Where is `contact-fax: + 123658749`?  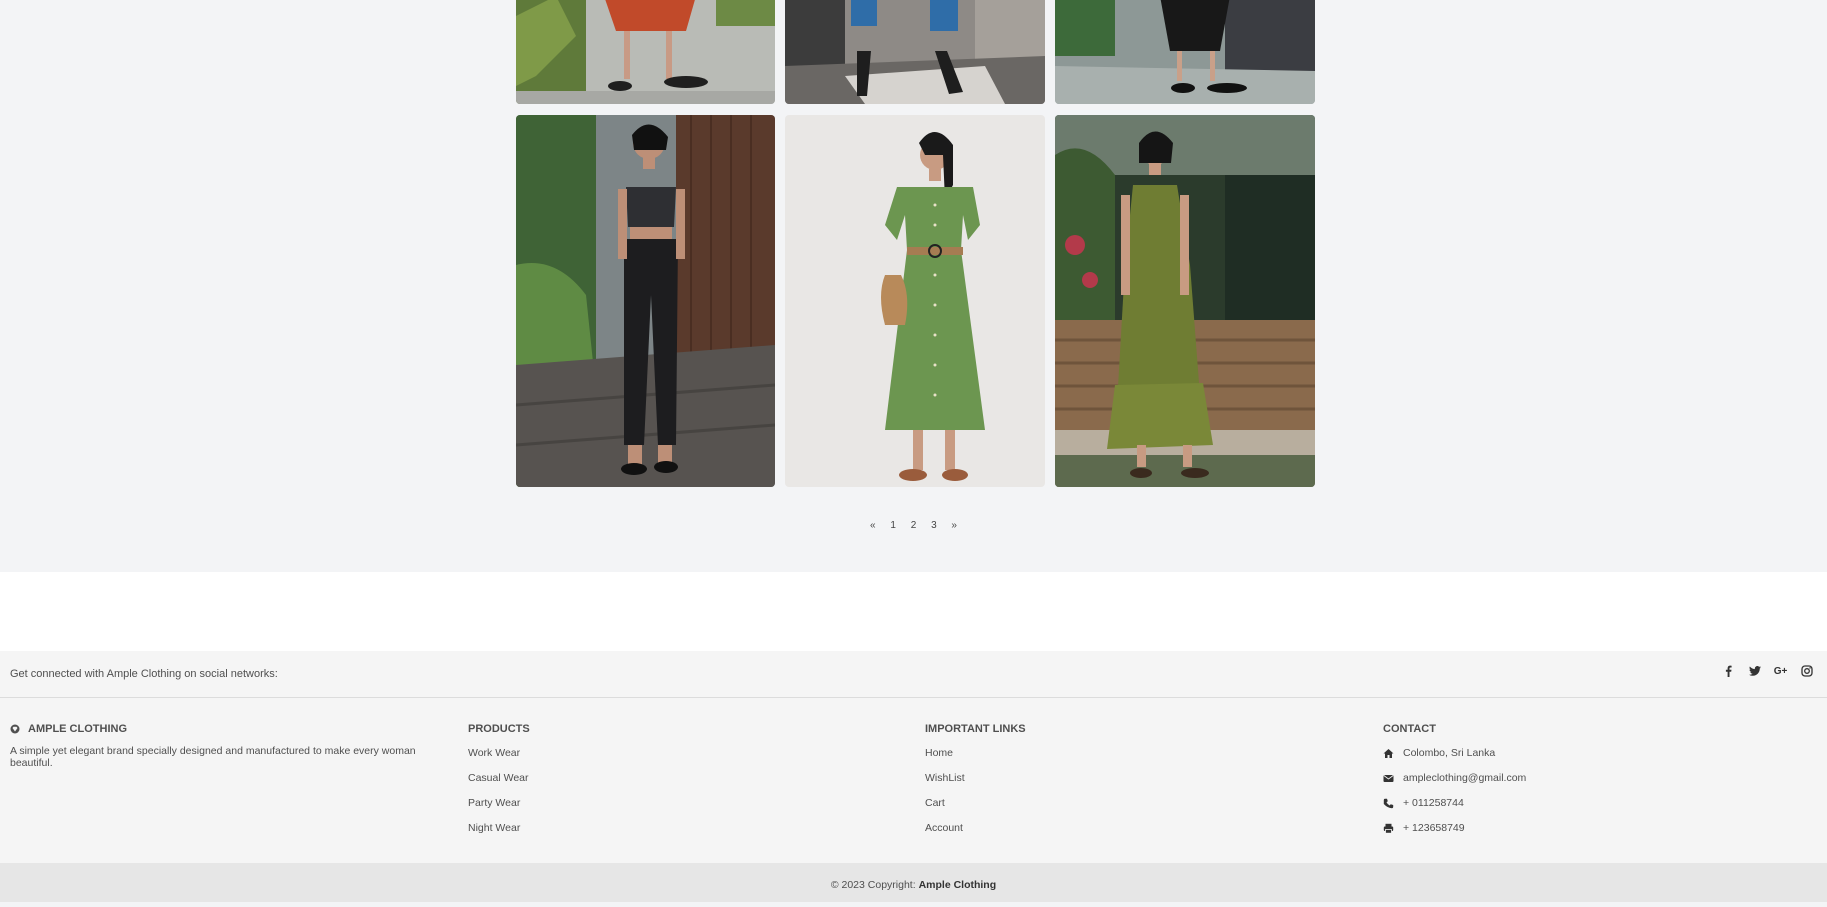 contact-fax: + 123658749 is located at coordinates (1533, 828).